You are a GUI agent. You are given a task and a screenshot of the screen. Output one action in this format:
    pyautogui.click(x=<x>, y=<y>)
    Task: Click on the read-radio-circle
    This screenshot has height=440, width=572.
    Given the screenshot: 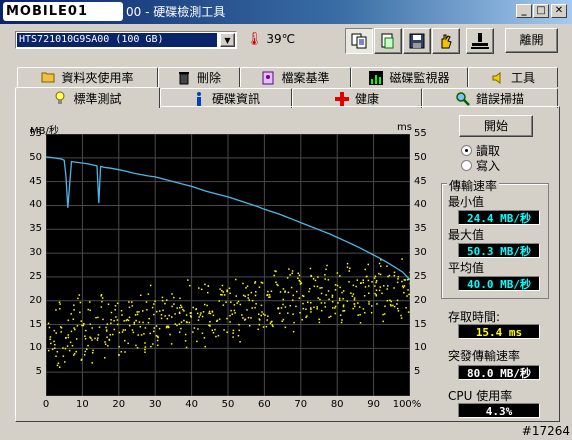 What is the action you would take?
    pyautogui.click(x=466, y=150)
    